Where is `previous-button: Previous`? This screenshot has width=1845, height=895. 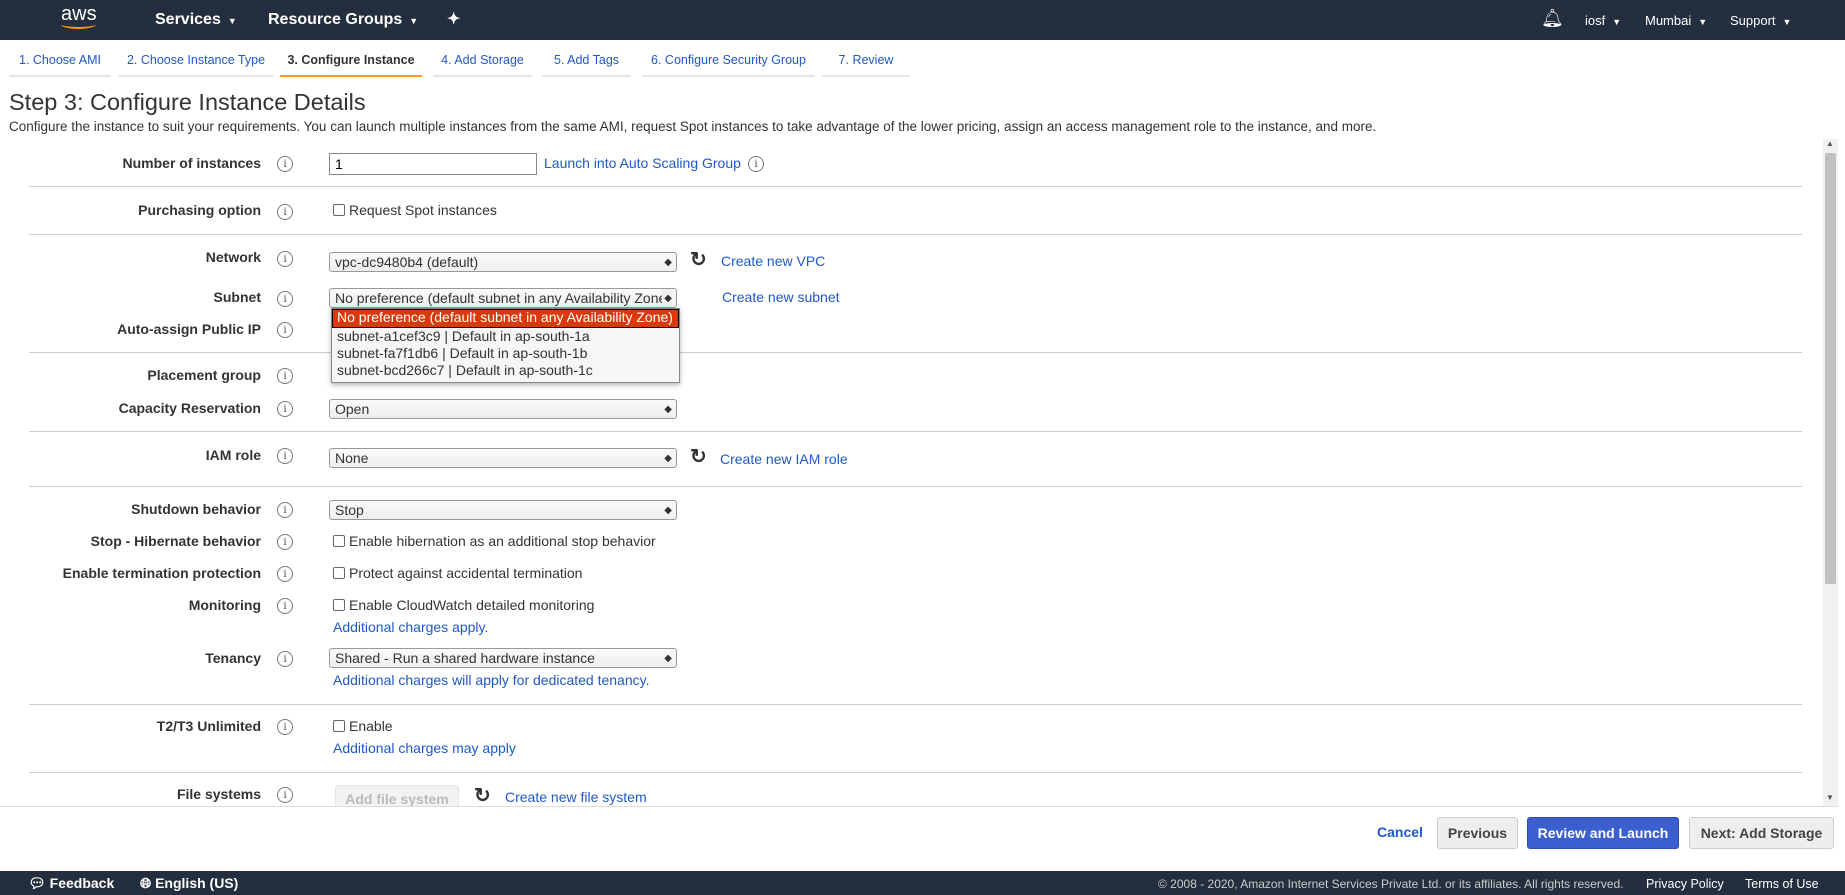
previous-button: Previous is located at coordinates (1477, 833).